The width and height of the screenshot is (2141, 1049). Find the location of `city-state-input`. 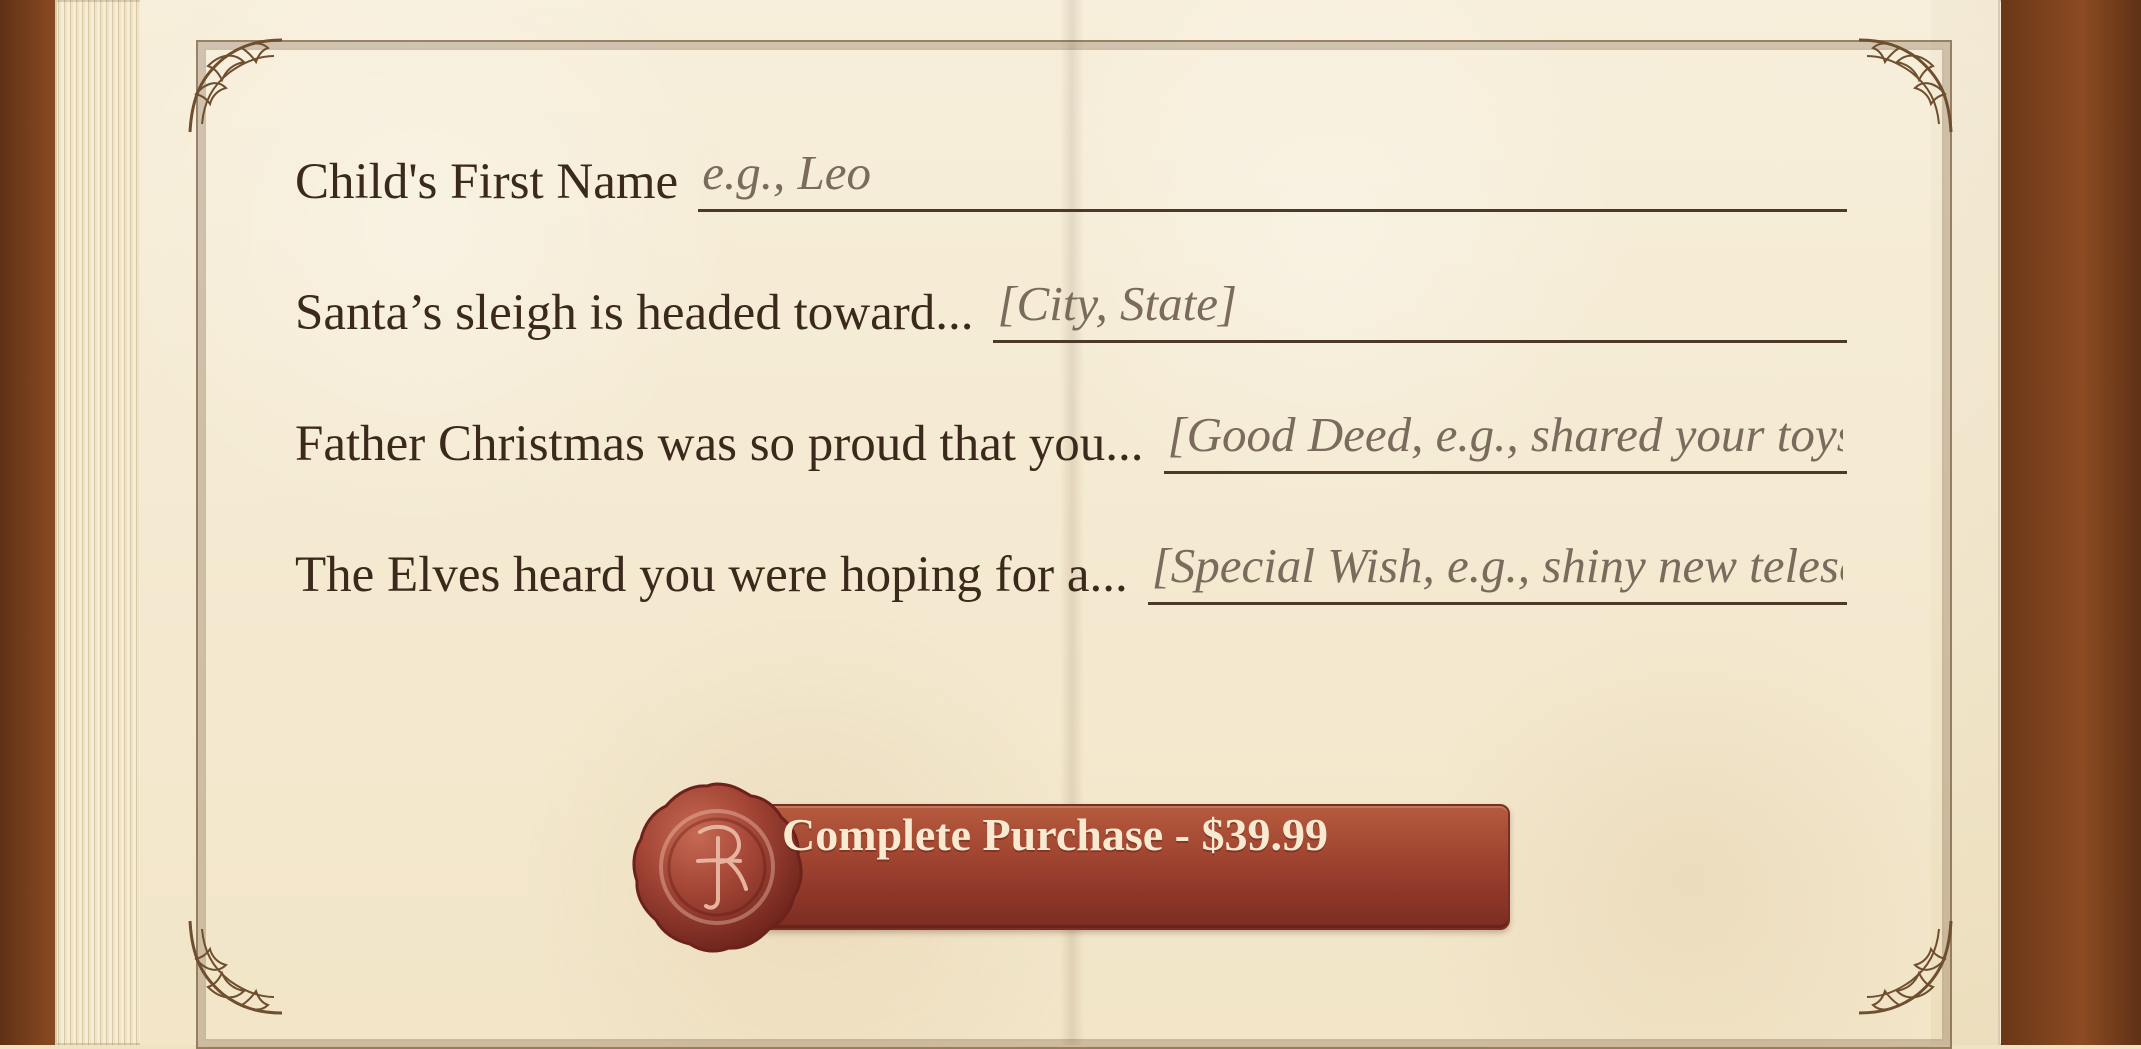

city-state-input is located at coordinates (1420, 307).